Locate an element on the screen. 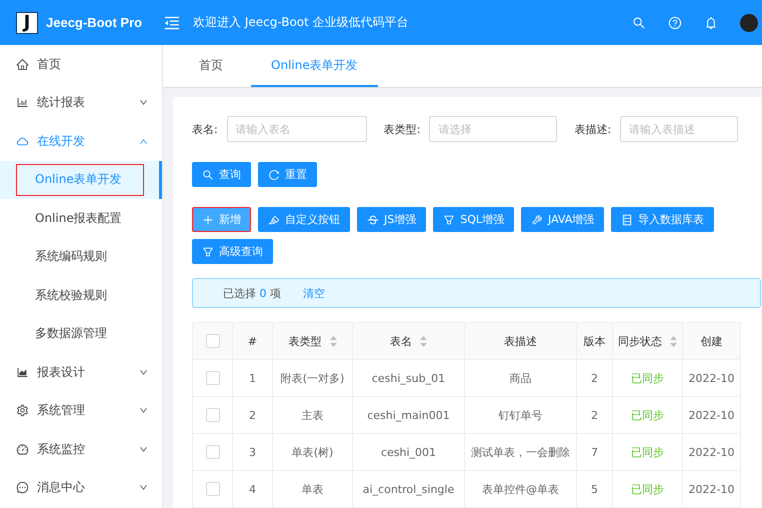 This screenshot has height=508, width=762. table-cell: 主表 is located at coordinates (312, 415).